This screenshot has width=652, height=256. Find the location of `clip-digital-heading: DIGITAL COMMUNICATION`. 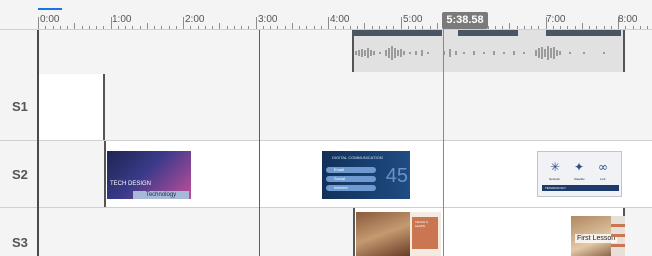

clip-digital-heading: DIGITAL COMMUNICATION is located at coordinates (357, 157).